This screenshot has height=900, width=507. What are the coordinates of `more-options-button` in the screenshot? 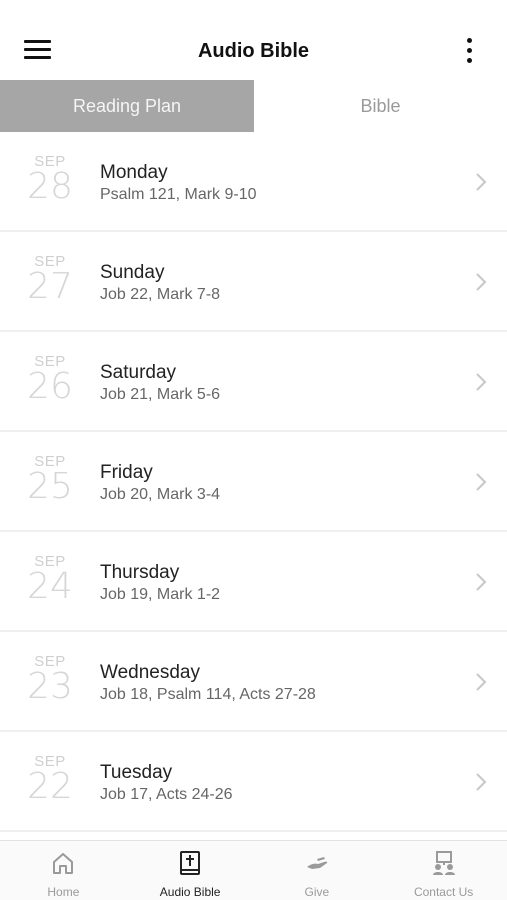 It's located at (469, 53).